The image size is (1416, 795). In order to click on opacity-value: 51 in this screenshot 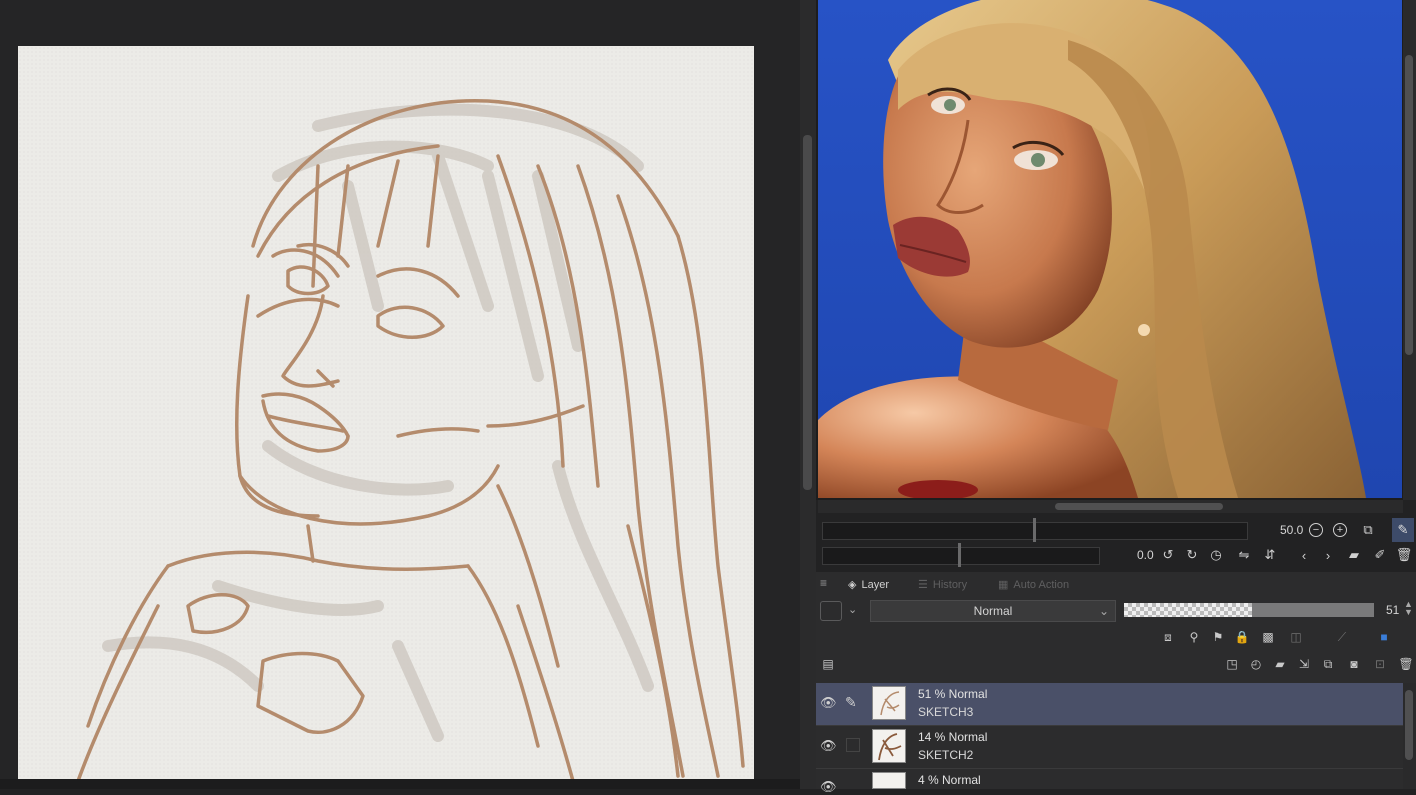, I will do `click(1393, 610)`.